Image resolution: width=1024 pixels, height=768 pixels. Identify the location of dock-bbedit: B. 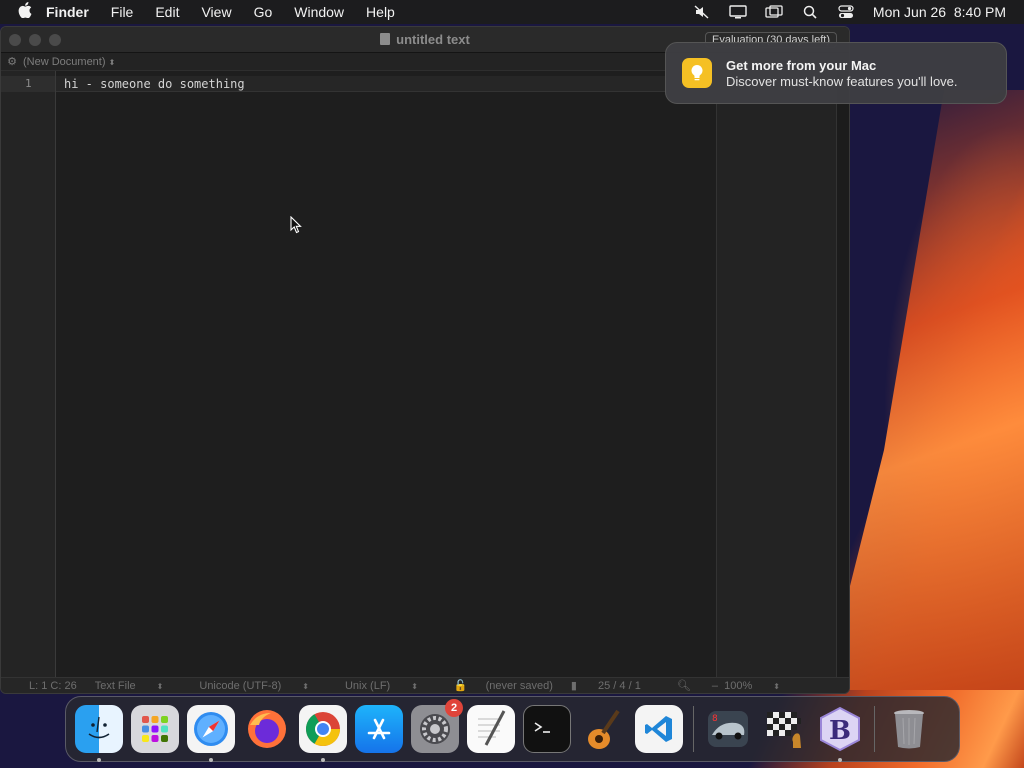
(840, 733).